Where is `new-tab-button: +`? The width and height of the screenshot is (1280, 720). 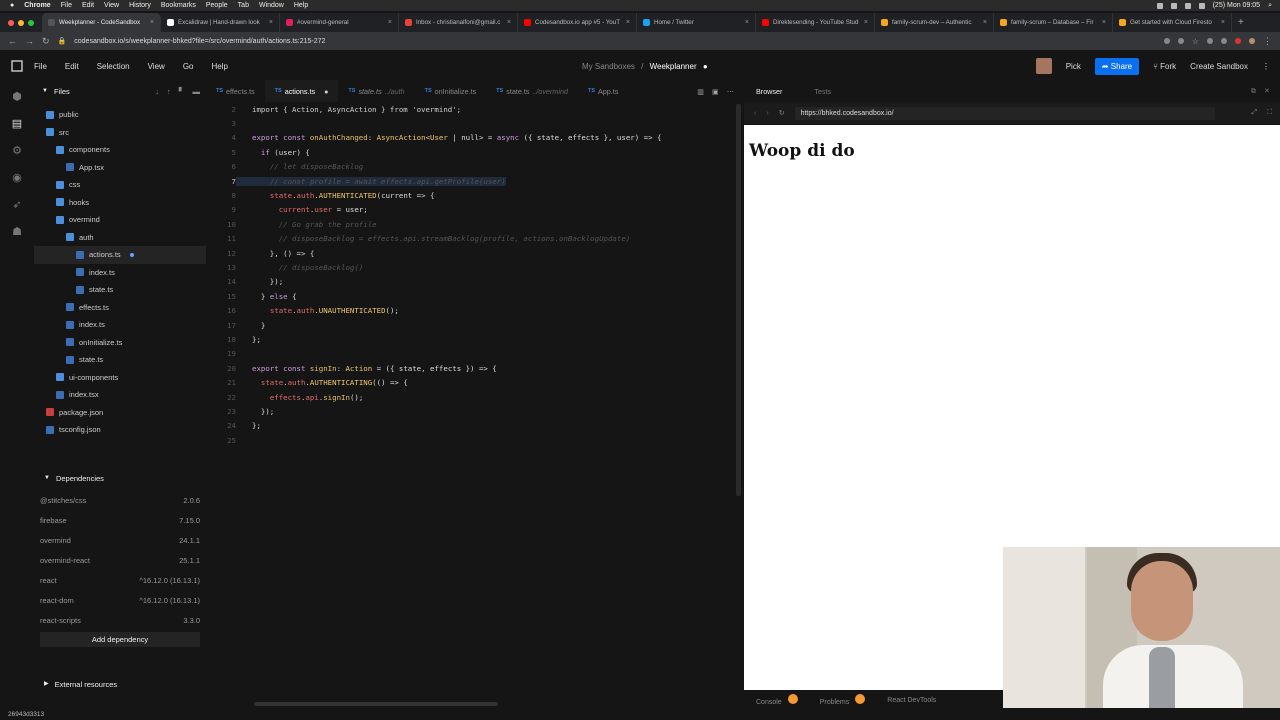
new-tab-button: + is located at coordinates (1241, 22).